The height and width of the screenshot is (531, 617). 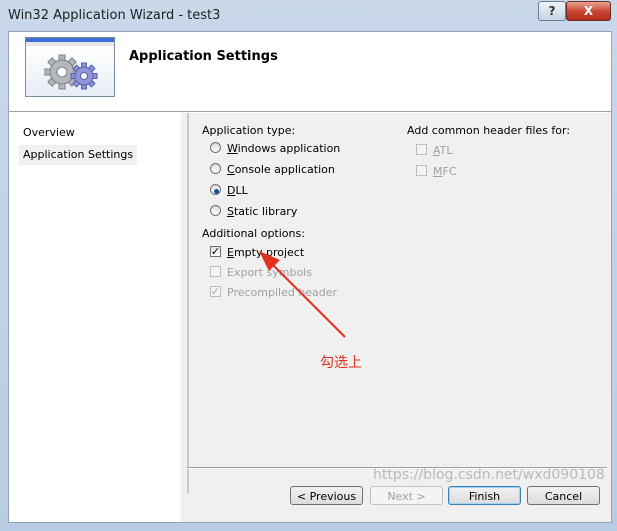 What do you see at coordinates (552, 11) in the screenshot?
I see `help-button: ?` at bounding box center [552, 11].